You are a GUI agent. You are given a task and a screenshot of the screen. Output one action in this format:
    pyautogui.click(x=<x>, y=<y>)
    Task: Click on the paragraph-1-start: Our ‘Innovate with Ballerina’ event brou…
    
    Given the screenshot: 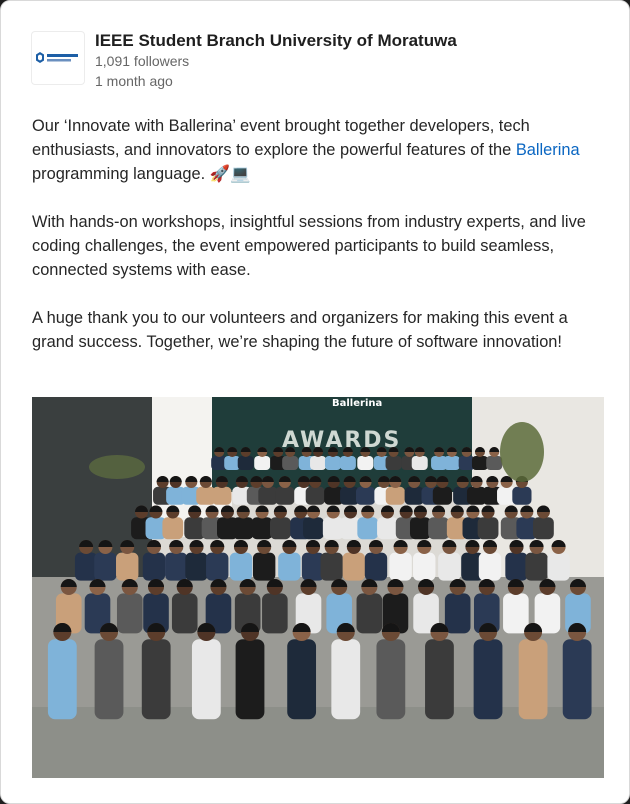 What is the action you would take?
    pyautogui.click(x=281, y=138)
    